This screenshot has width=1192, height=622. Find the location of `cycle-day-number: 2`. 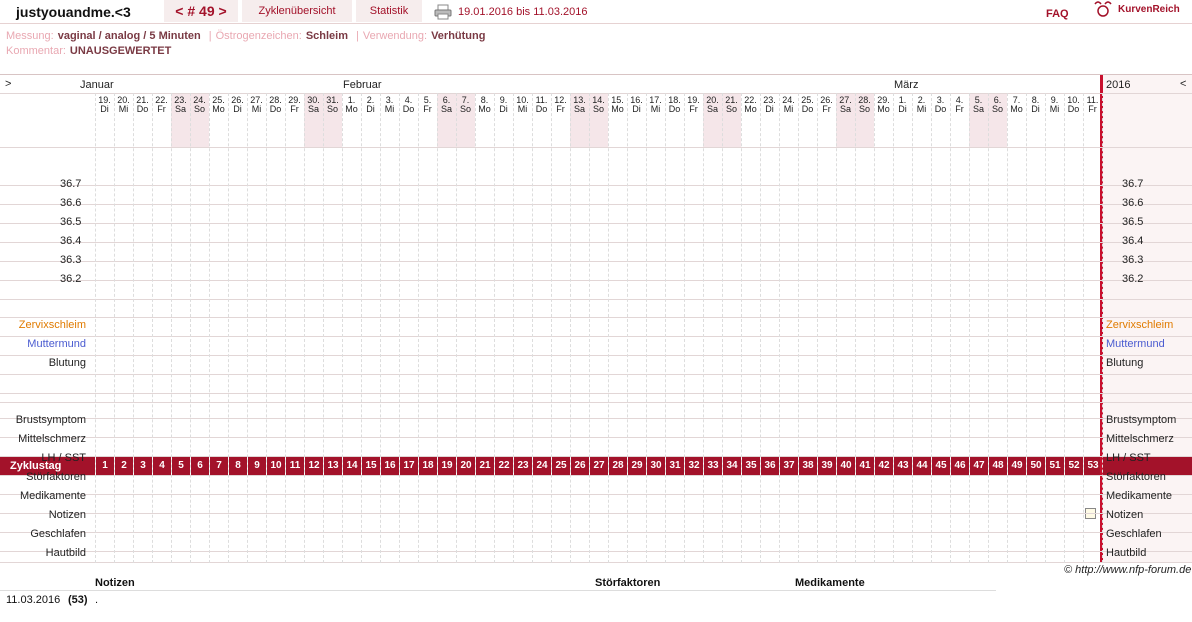

cycle-day-number: 2 is located at coordinates (123, 466).